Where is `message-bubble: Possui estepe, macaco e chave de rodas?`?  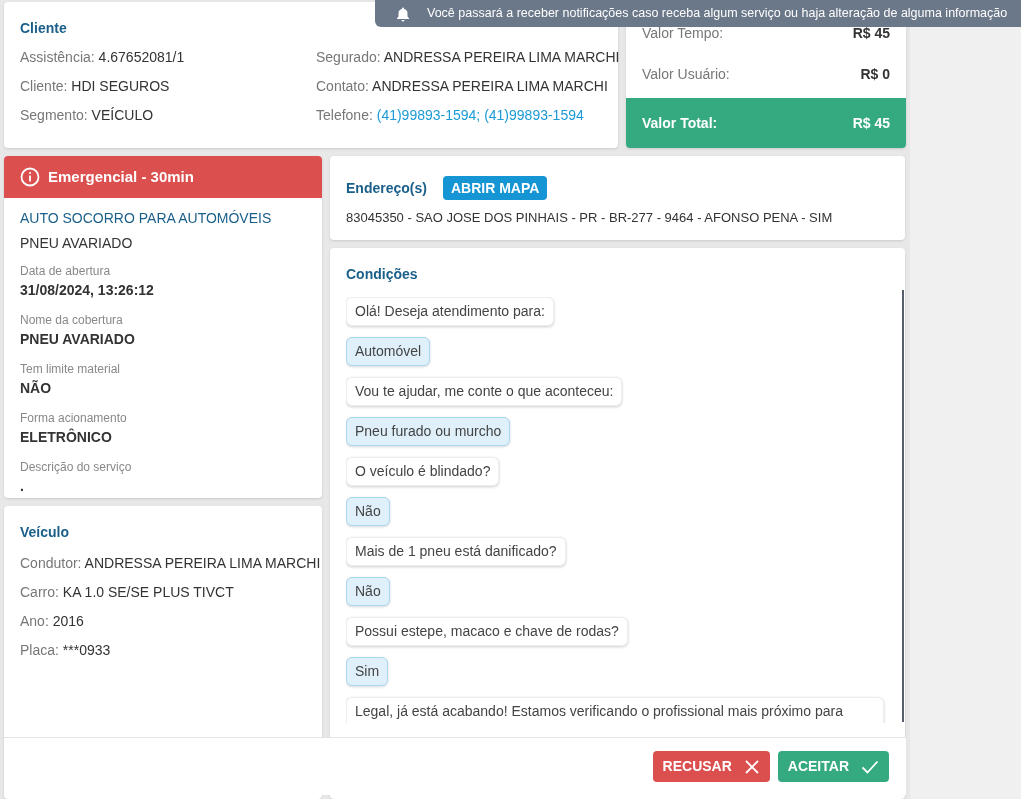
message-bubble: Possui estepe, macaco e chave de rodas? is located at coordinates (487, 631).